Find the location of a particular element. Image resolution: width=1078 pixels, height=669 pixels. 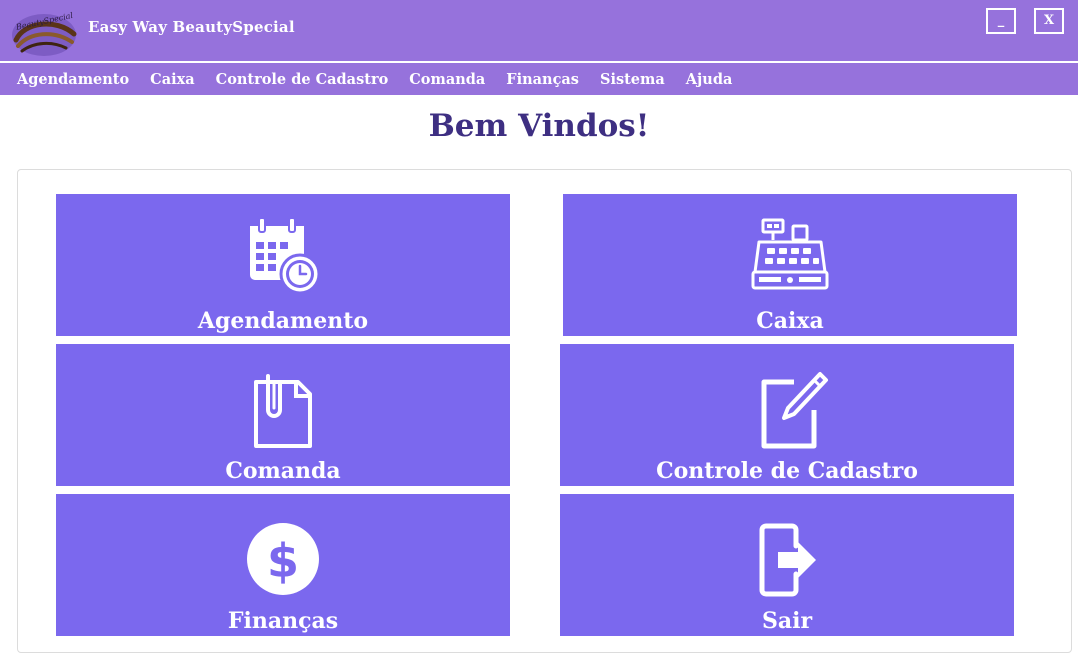

app-logo: BeautySpecial is located at coordinates (44, 34).